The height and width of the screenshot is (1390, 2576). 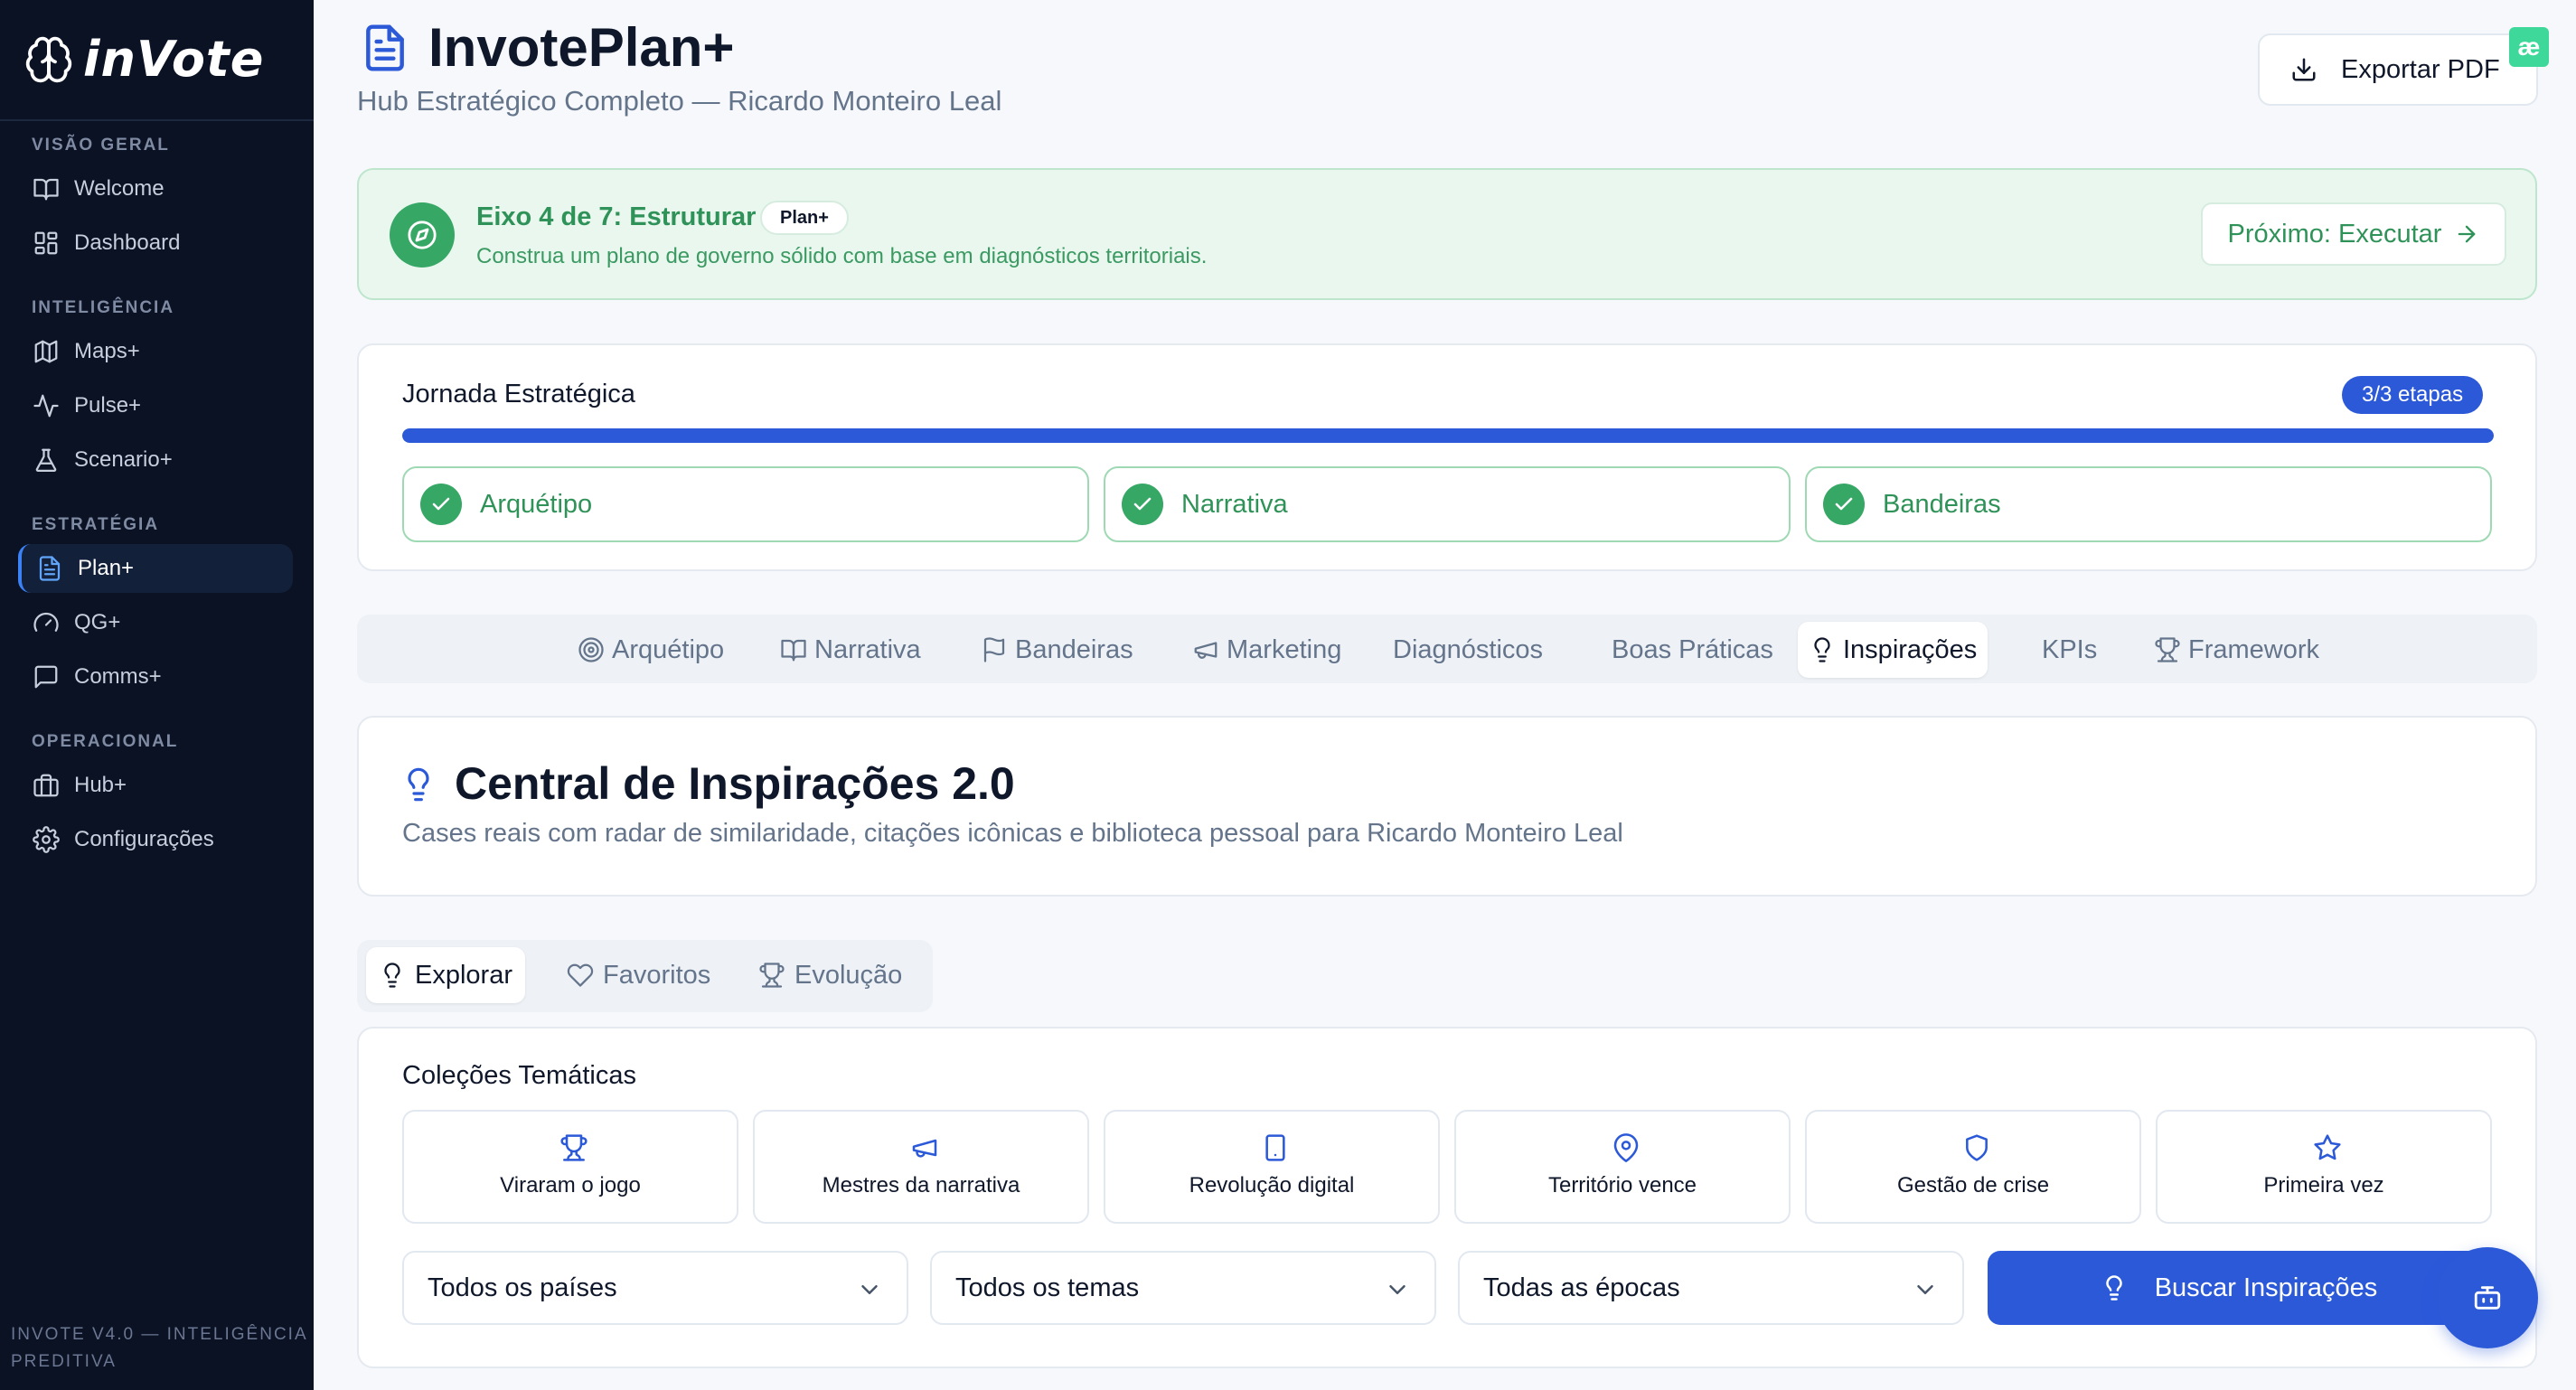 I want to click on subtab-evolution: Evolução, so click(x=831, y=975).